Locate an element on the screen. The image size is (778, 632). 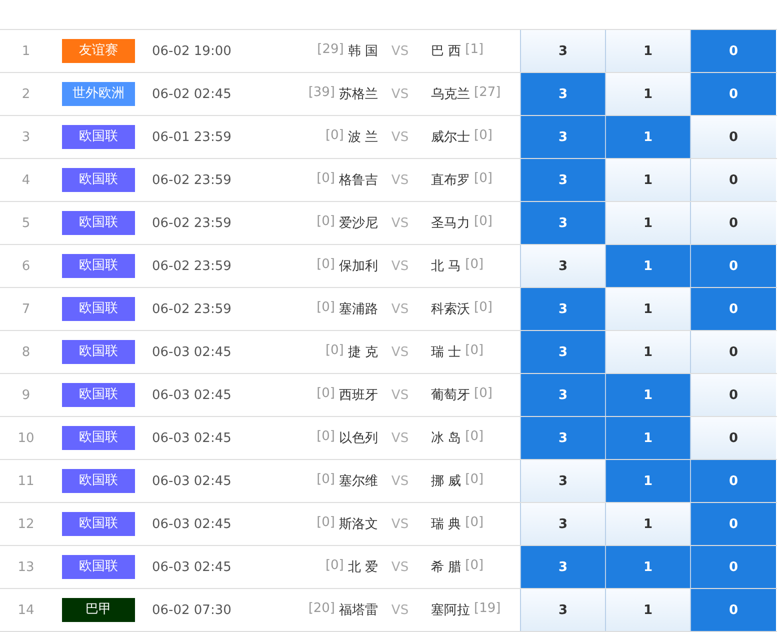
row-number: 14 is located at coordinates (26, 610).